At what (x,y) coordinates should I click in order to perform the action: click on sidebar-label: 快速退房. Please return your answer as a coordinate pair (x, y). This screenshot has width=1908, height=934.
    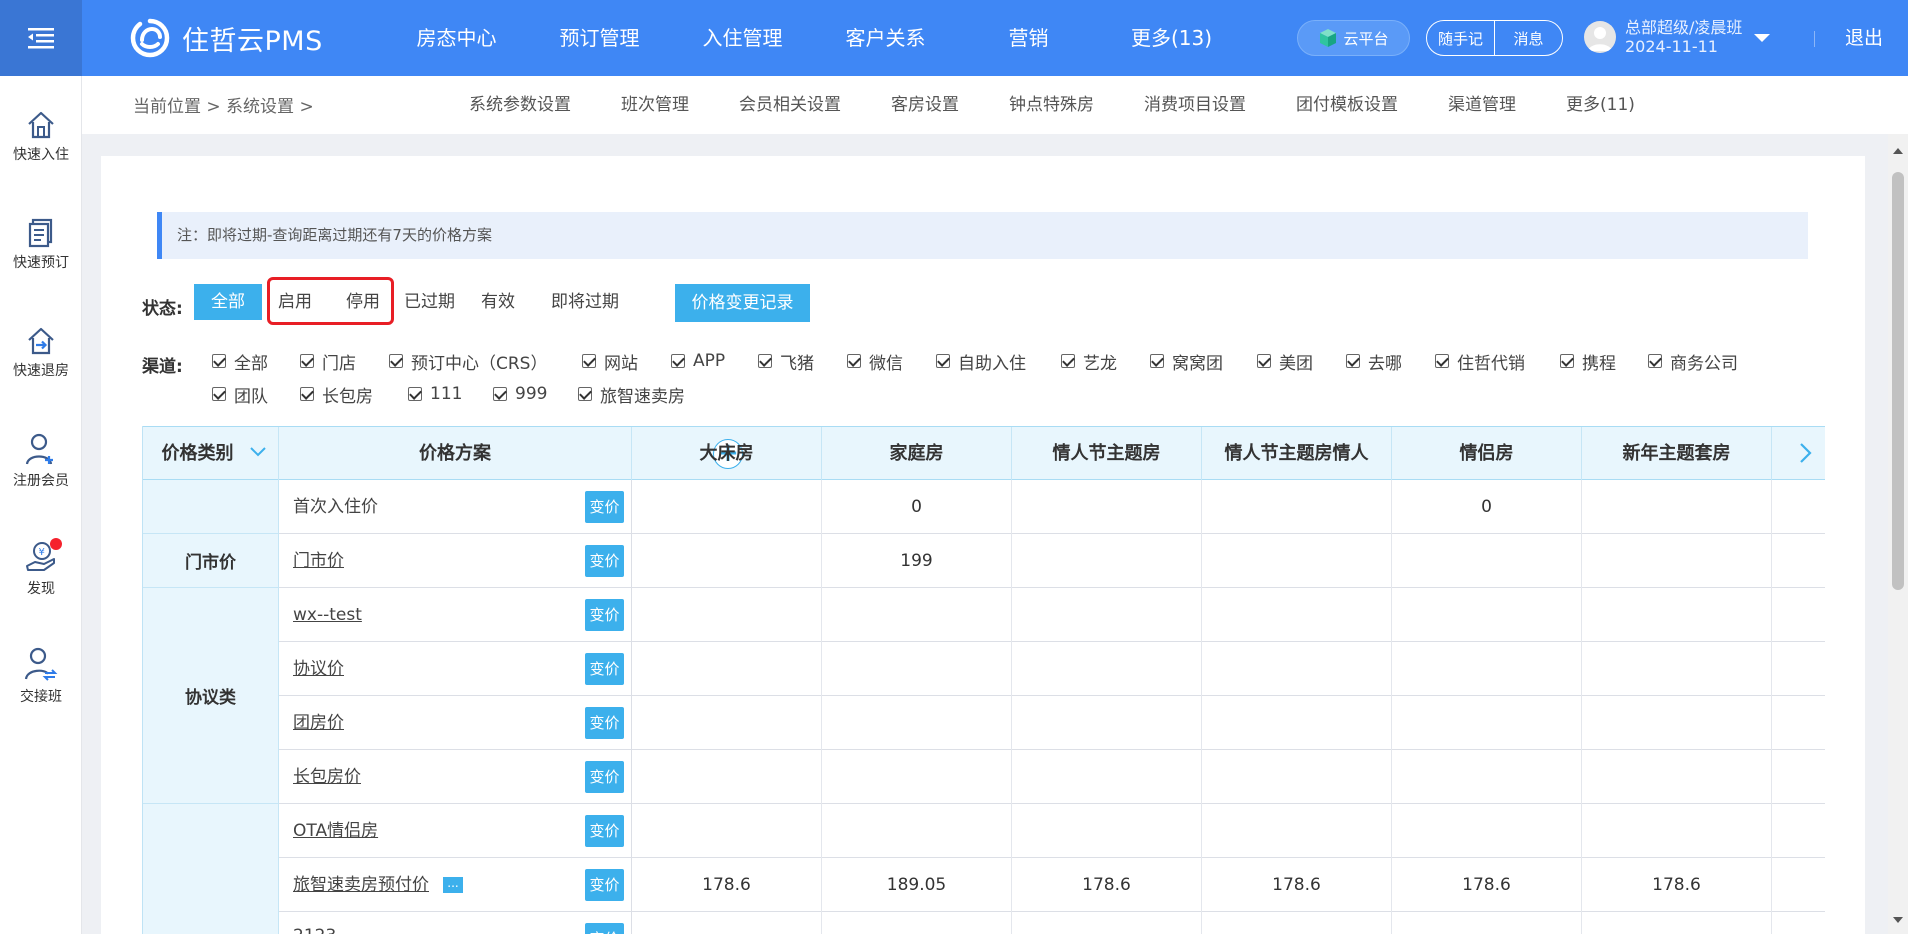
    Looking at the image, I should click on (41, 371).